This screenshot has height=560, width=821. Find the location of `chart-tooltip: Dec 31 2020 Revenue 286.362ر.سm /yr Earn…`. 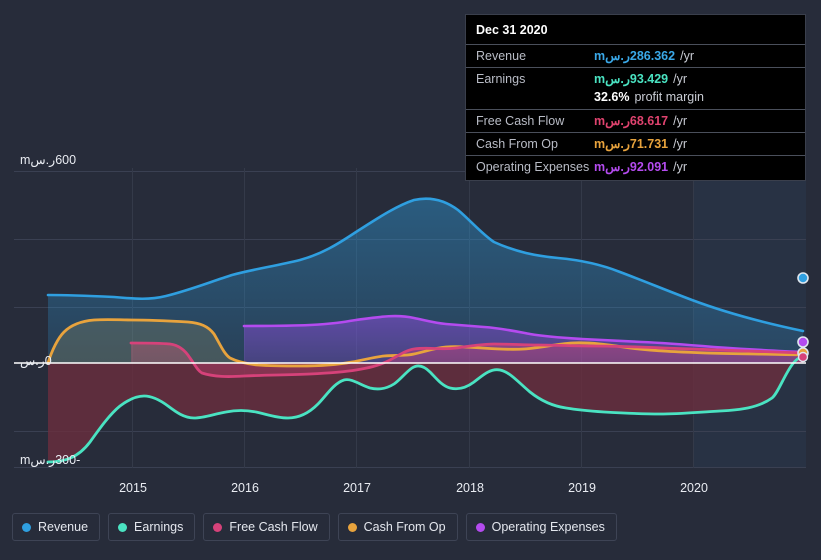

chart-tooltip: Dec 31 2020 Revenue 286.362ر.سm /yr Earn… is located at coordinates (635, 97).